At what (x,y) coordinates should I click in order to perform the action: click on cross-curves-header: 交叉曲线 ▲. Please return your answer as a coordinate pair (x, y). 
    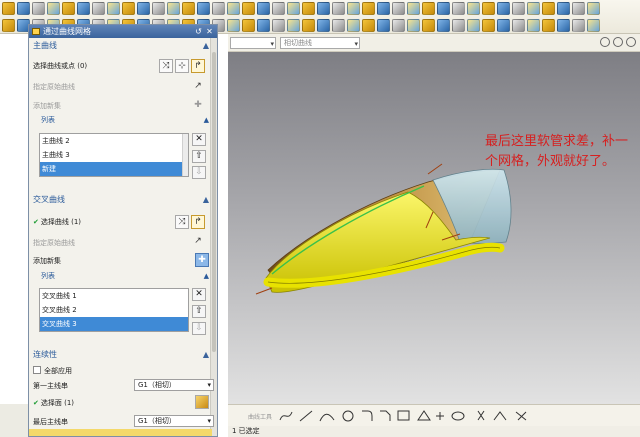
    Looking at the image, I should click on (120, 200).